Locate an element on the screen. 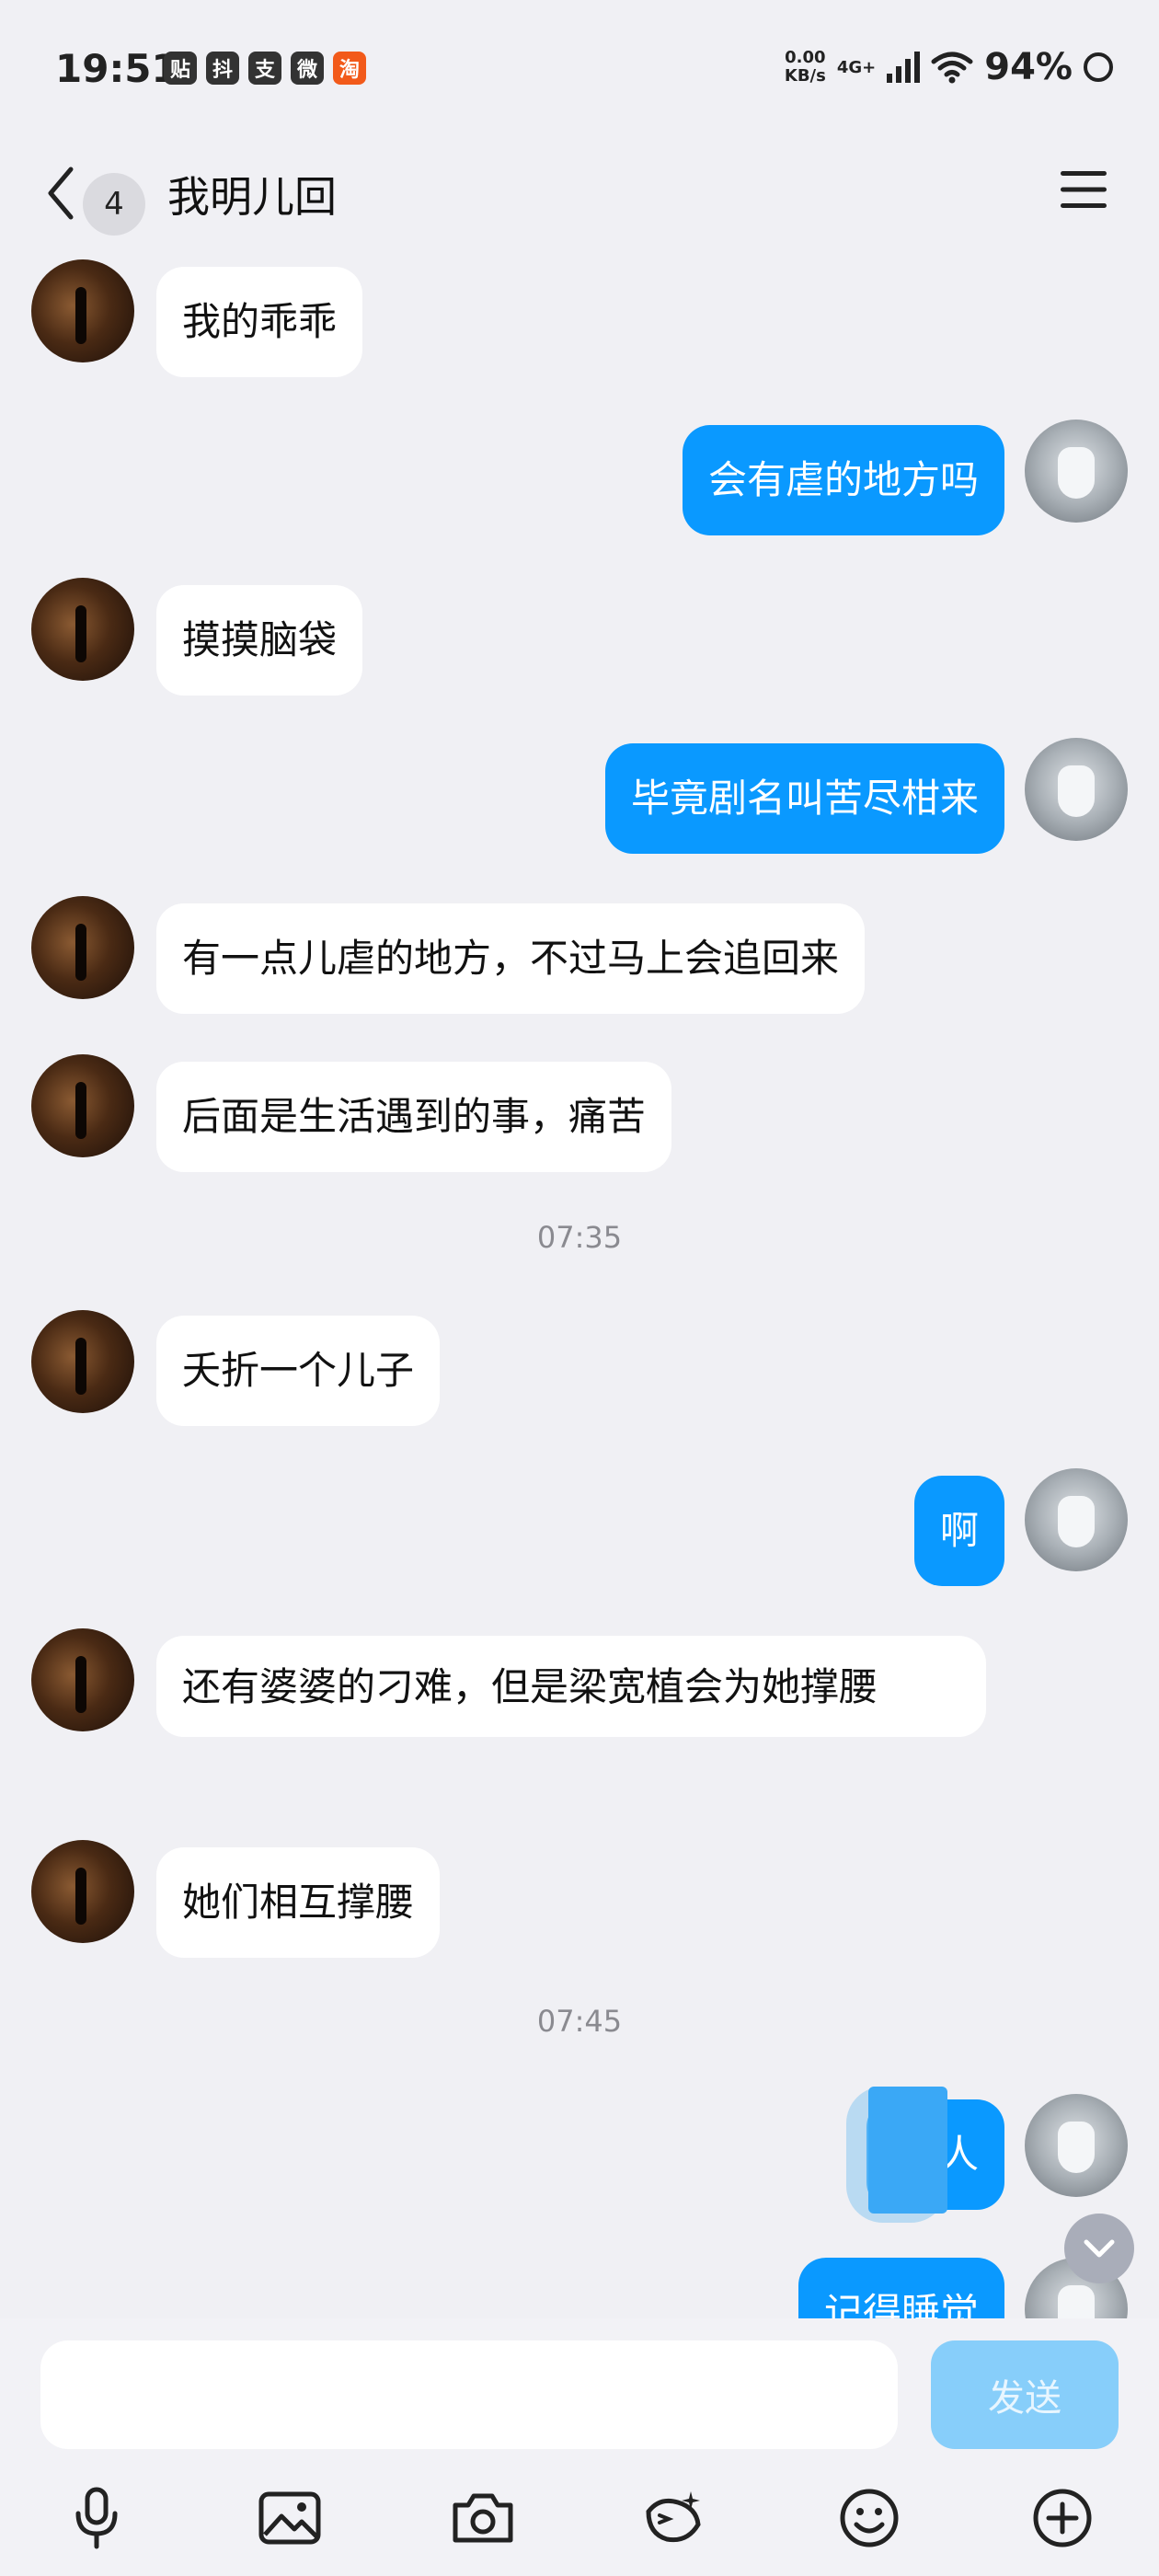 Image resolution: width=1159 pixels, height=2576 pixels. message-bubble-received: 有一点儿虐的地方，不过马上会追回来 is located at coordinates (511, 958).